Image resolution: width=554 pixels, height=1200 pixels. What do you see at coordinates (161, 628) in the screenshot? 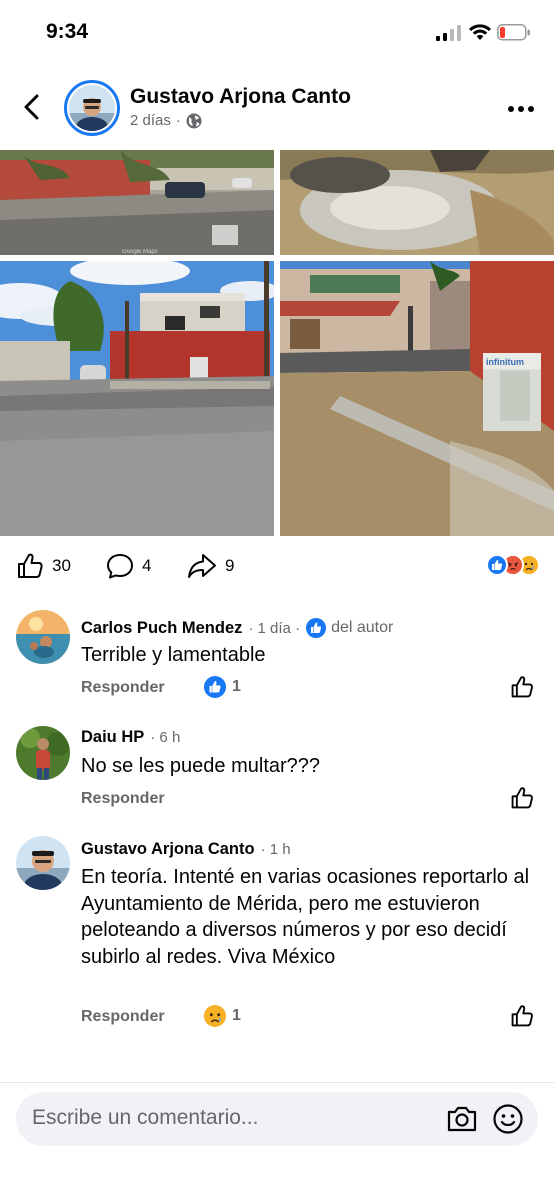
I see `commenter-name: Carlos Puch Mendez` at bounding box center [161, 628].